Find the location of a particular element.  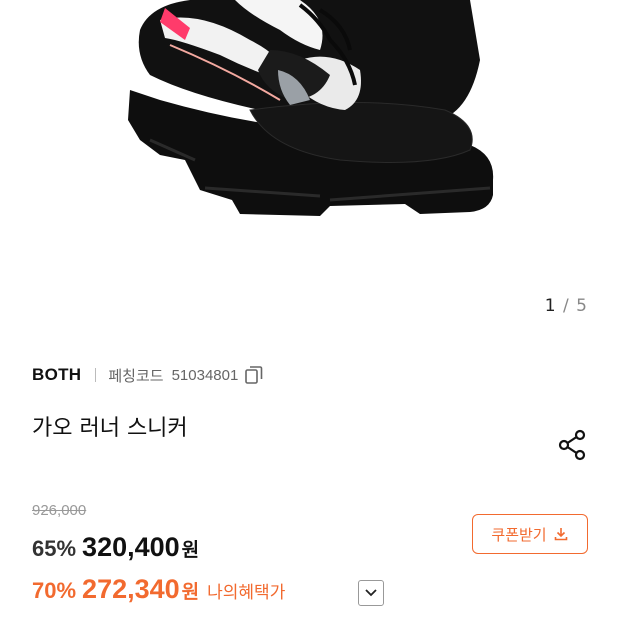

benefit-currency-unit: 원 is located at coordinates (190, 592).